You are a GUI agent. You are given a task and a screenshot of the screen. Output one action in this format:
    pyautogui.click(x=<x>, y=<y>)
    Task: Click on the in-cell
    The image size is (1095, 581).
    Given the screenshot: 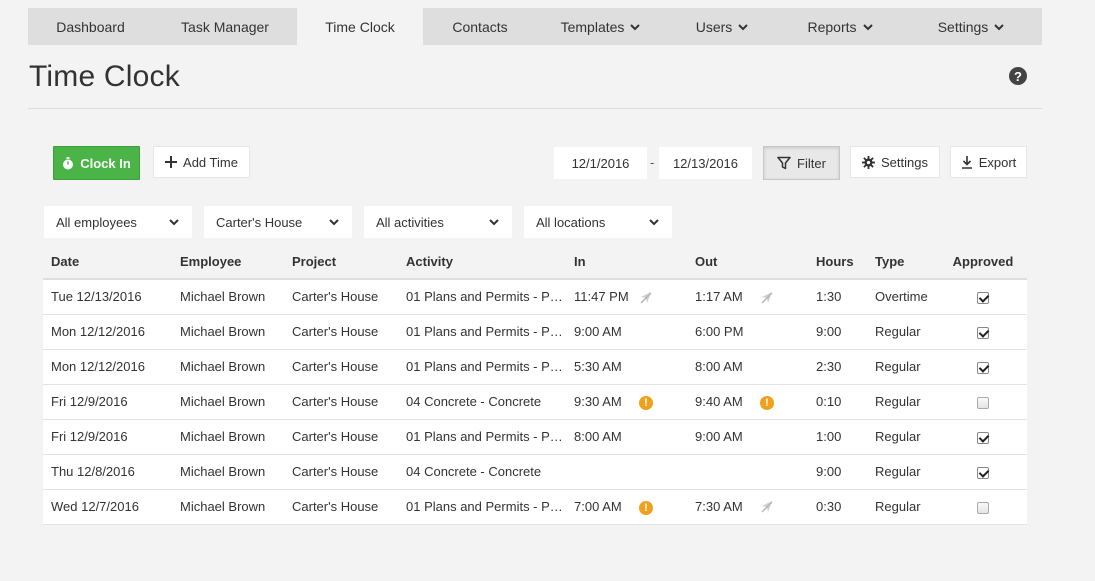 What is the action you would take?
    pyautogui.click(x=602, y=472)
    